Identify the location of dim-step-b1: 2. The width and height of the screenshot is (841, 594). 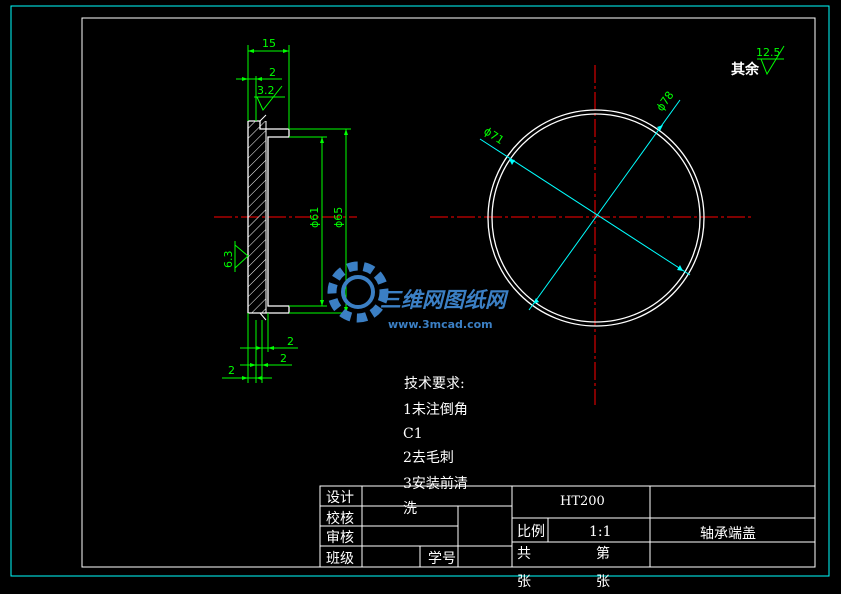
(290, 341).